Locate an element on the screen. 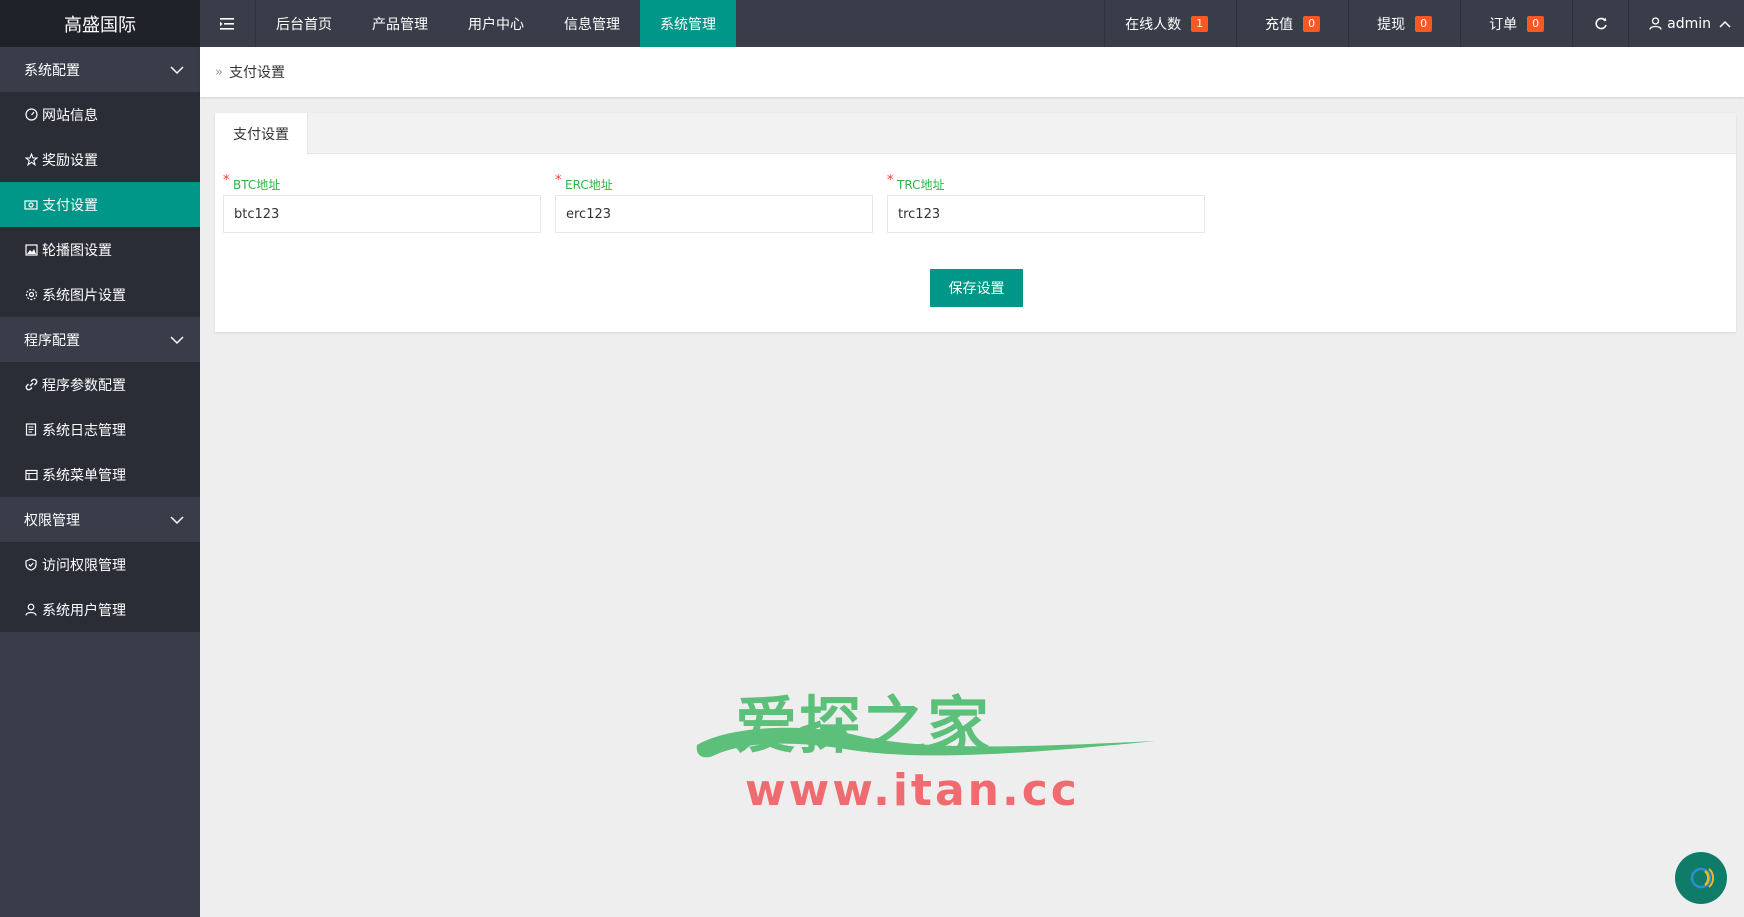 Image resolution: width=1744 pixels, height=917 pixels. sidebar-item-system-images: 系统图片设置 is located at coordinates (100, 294).